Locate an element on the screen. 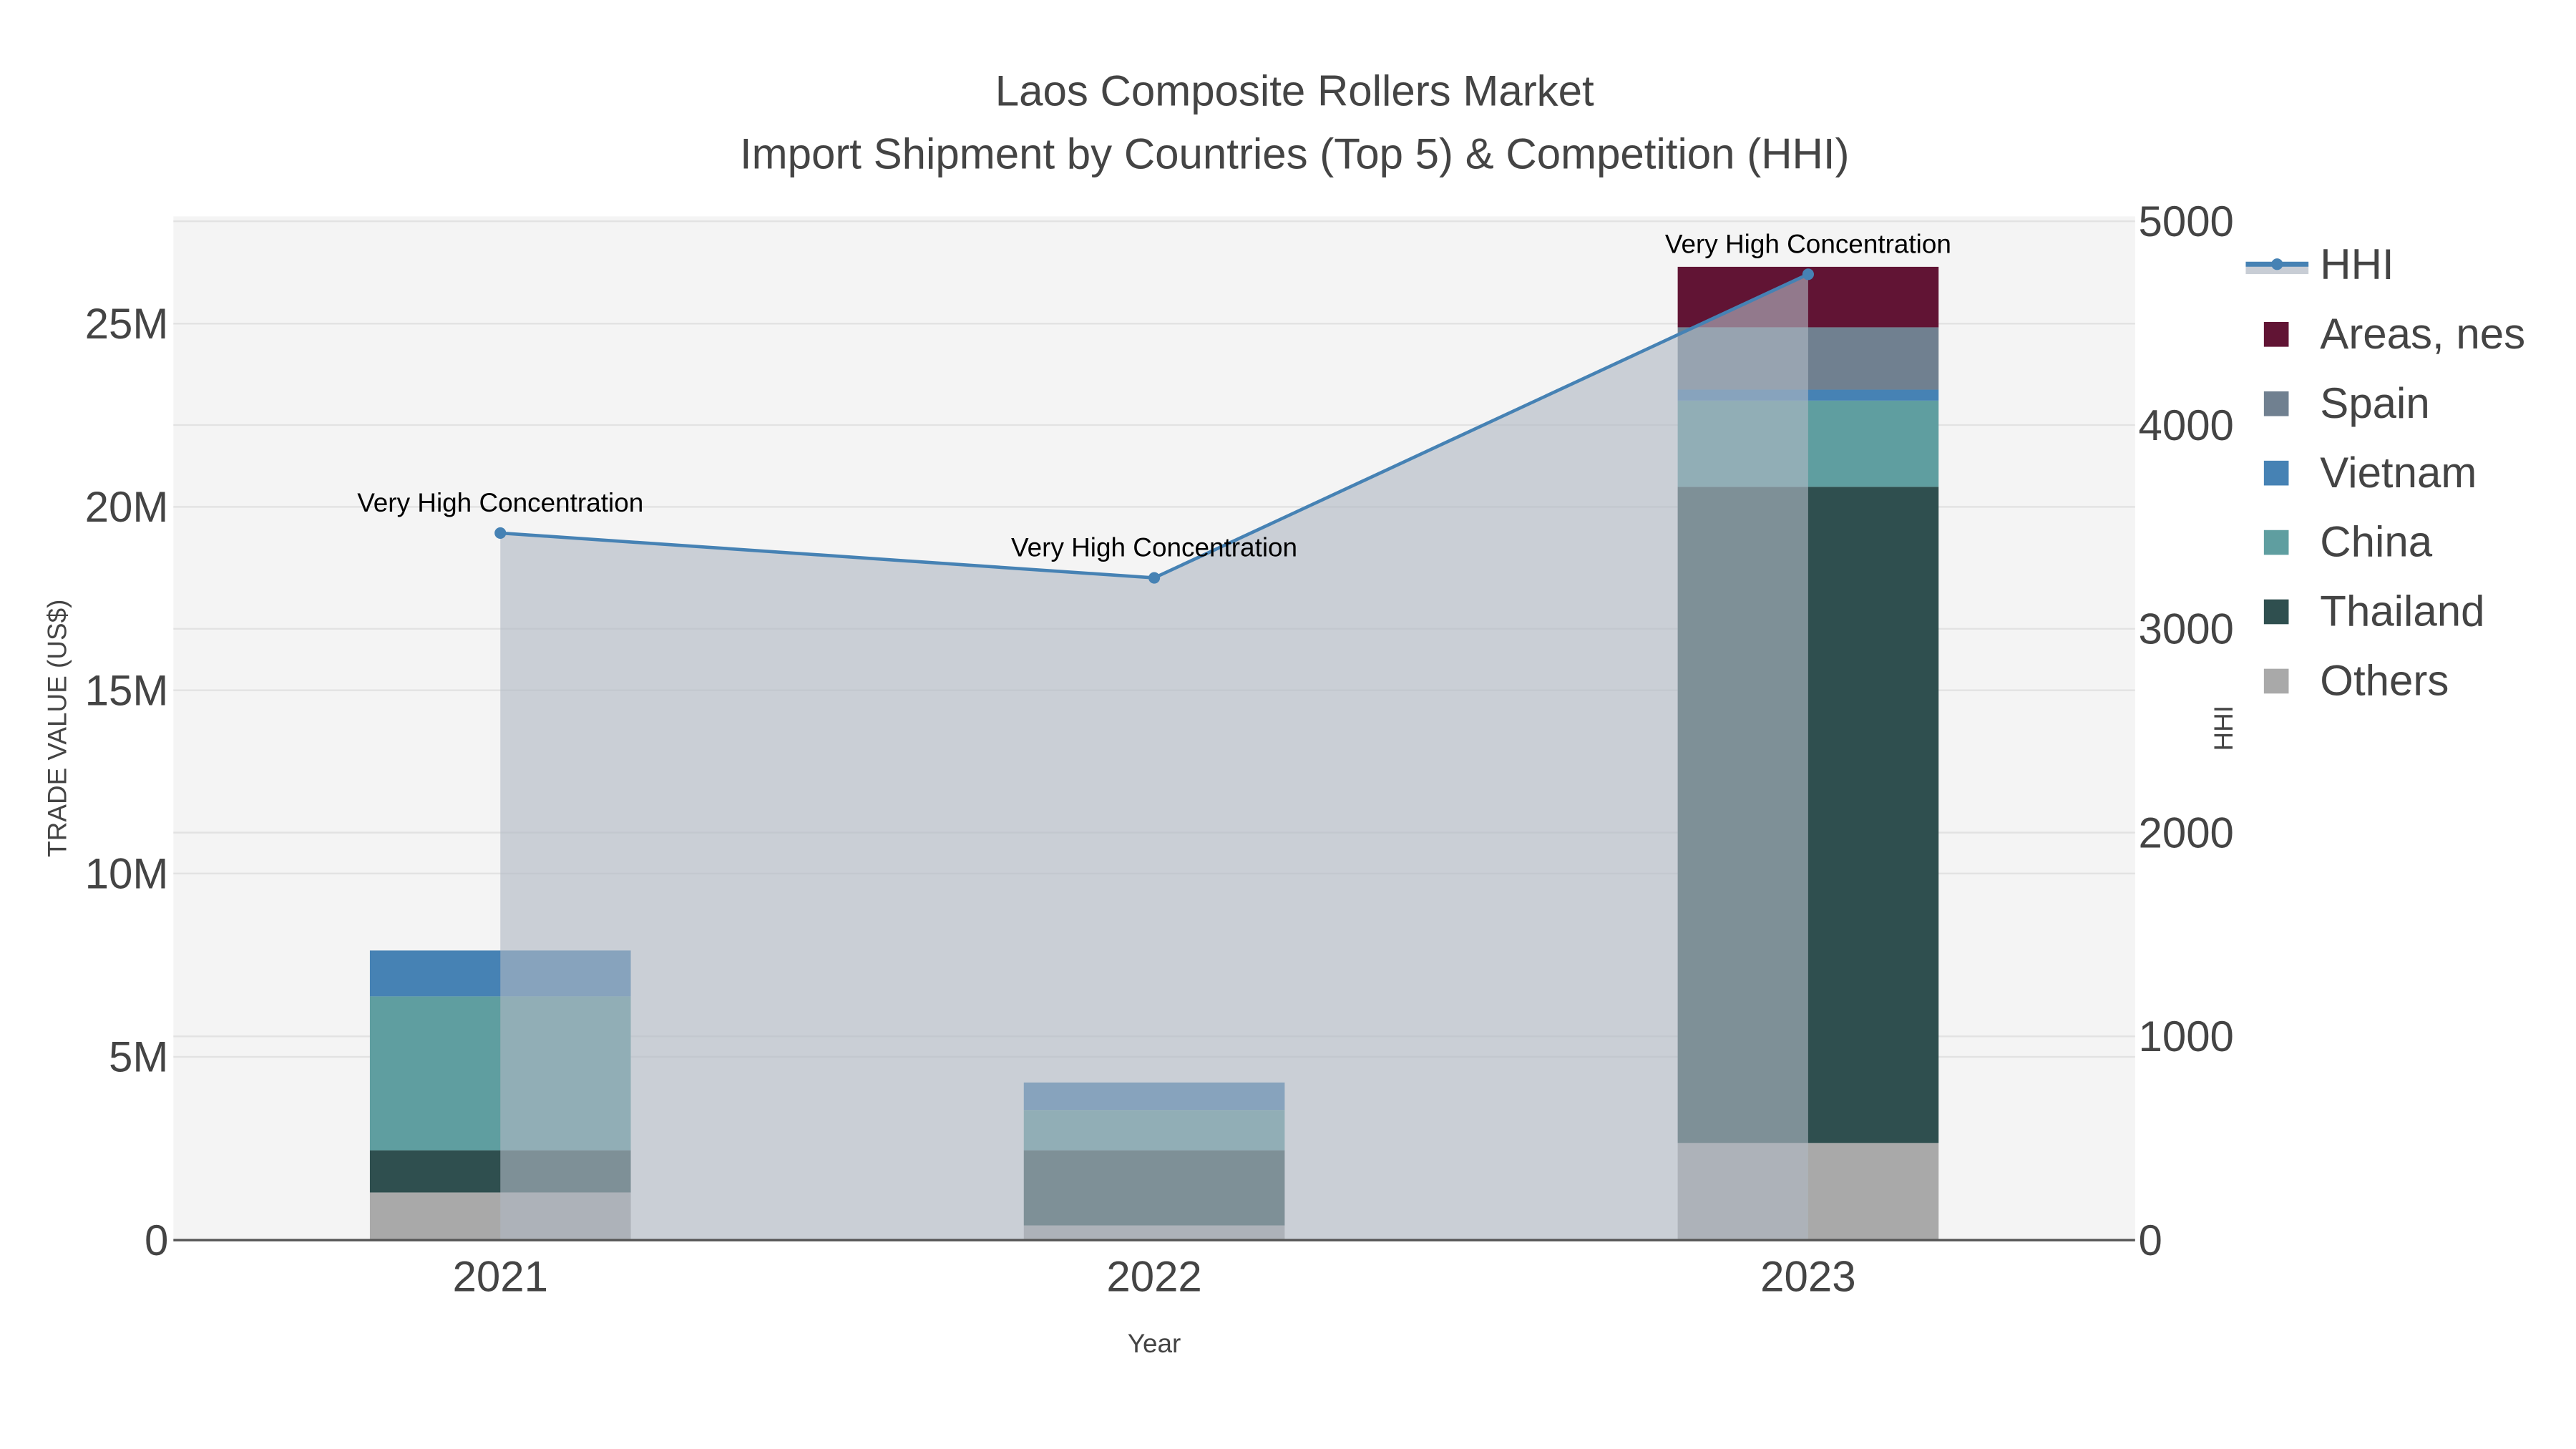 The width and height of the screenshot is (2576, 1449). legend-swatch-vietnam is located at coordinates (2276, 473).